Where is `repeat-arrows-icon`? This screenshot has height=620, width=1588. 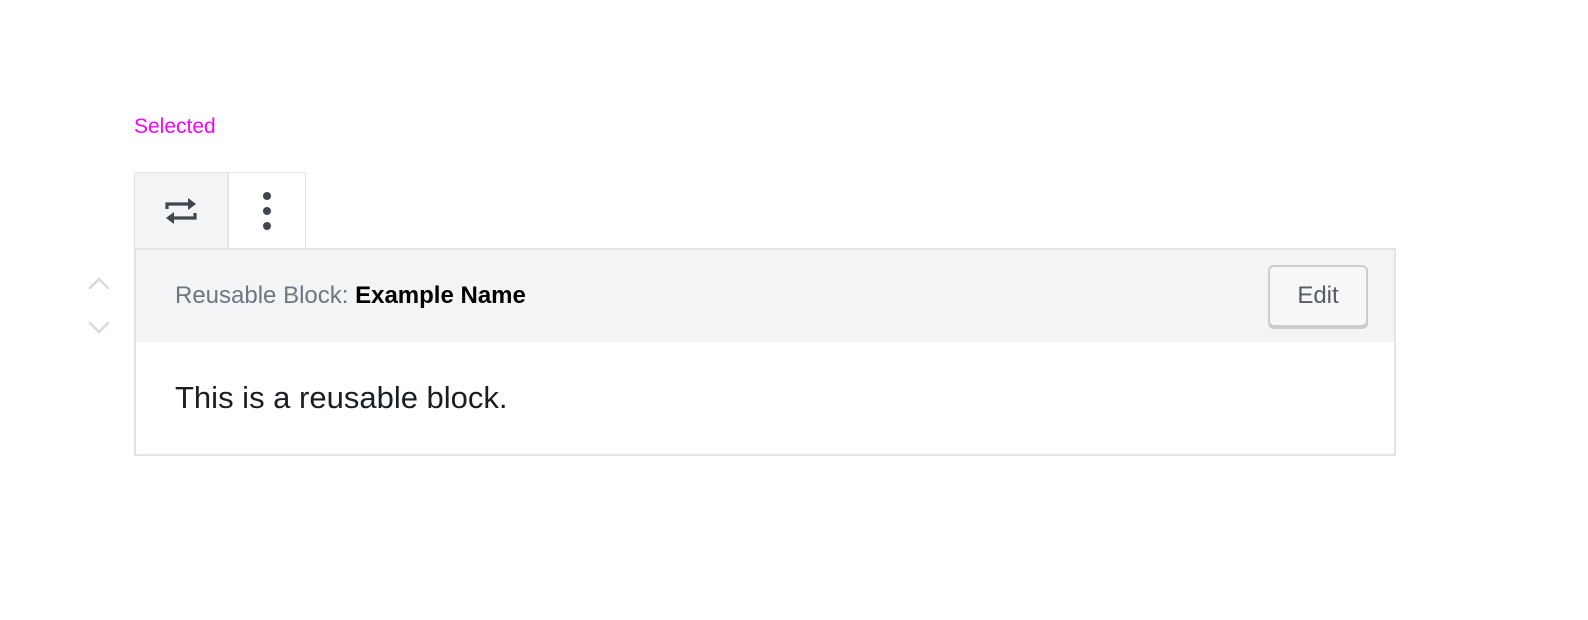
repeat-arrows-icon is located at coordinates (181, 211).